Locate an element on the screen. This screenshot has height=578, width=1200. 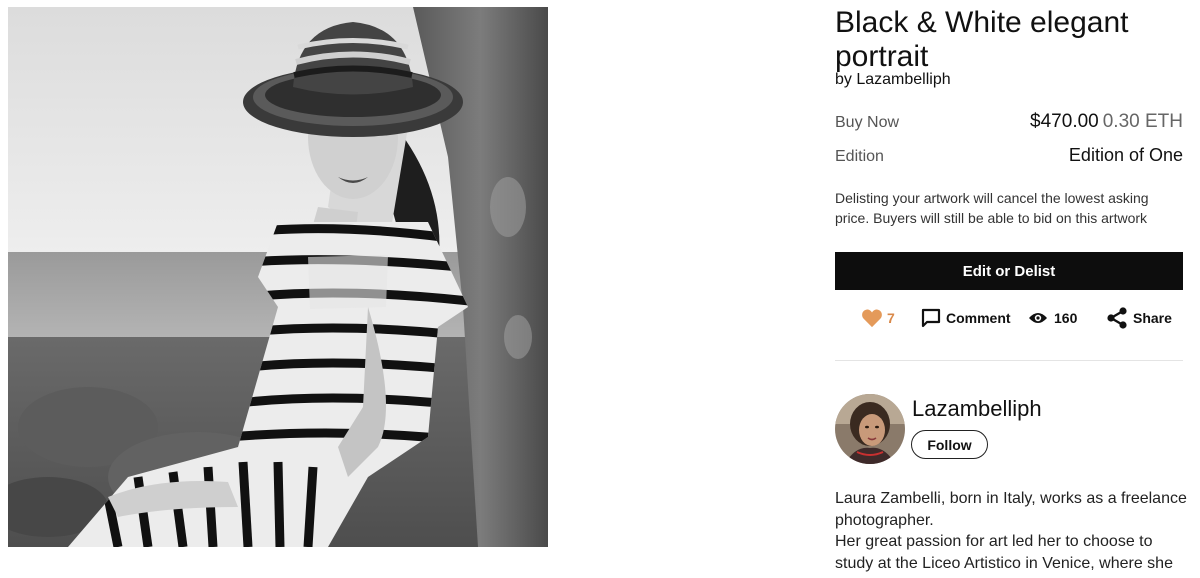
profile-name: Lazambelliph is located at coordinates (977, 409).